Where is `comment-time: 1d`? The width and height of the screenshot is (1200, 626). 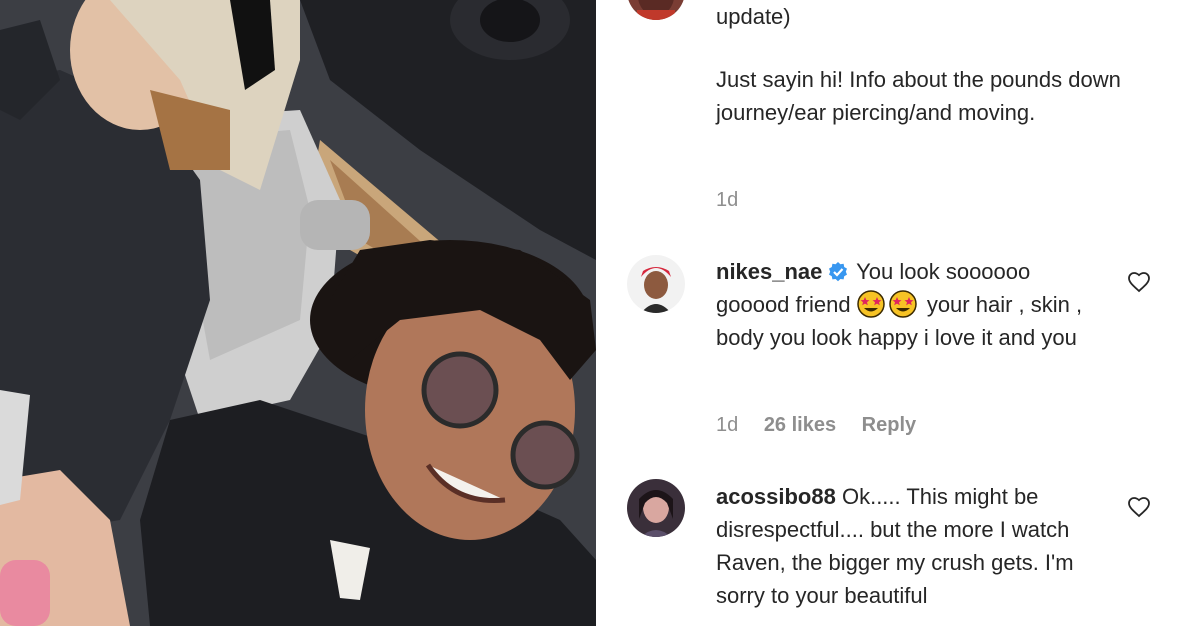
comment-time: 1d is located at coordinates (727, 425).